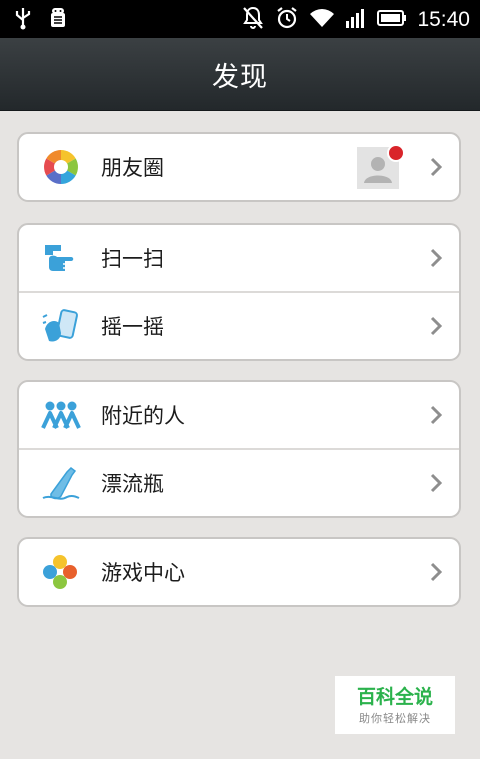 Image resolution: width=480 pixels, height=759 pixels. I want to click on menu-item-label: 朋友圈, so click(132, 168).